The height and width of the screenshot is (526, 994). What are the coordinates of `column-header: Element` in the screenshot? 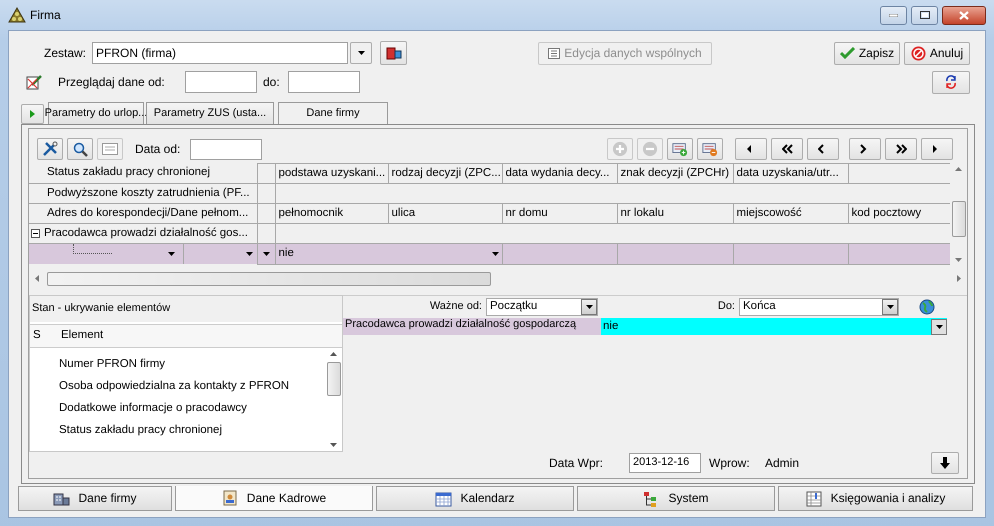 It's located at (82, 336).